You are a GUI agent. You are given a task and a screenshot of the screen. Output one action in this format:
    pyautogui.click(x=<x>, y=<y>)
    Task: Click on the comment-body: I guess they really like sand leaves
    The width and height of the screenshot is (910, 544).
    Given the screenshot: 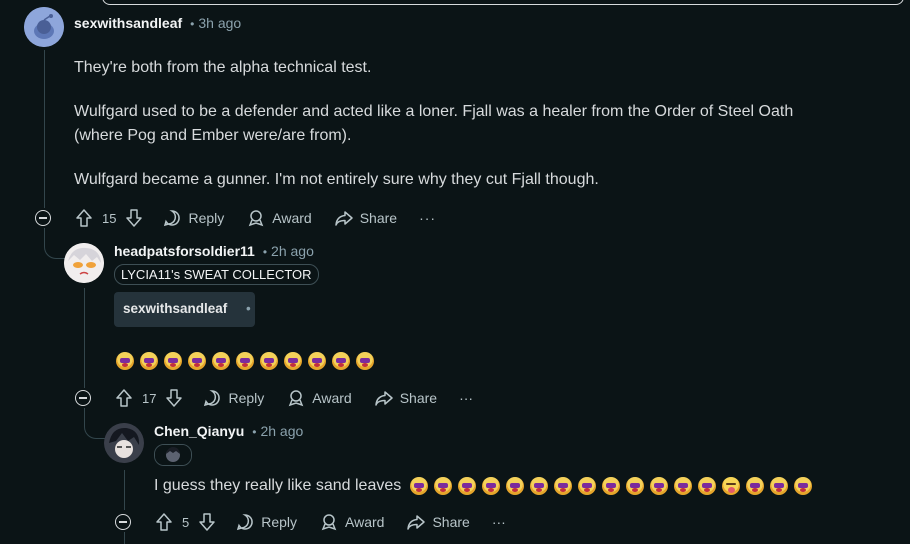 What is the action you would take?
    pyautogui.click(x=524, y=486)
    